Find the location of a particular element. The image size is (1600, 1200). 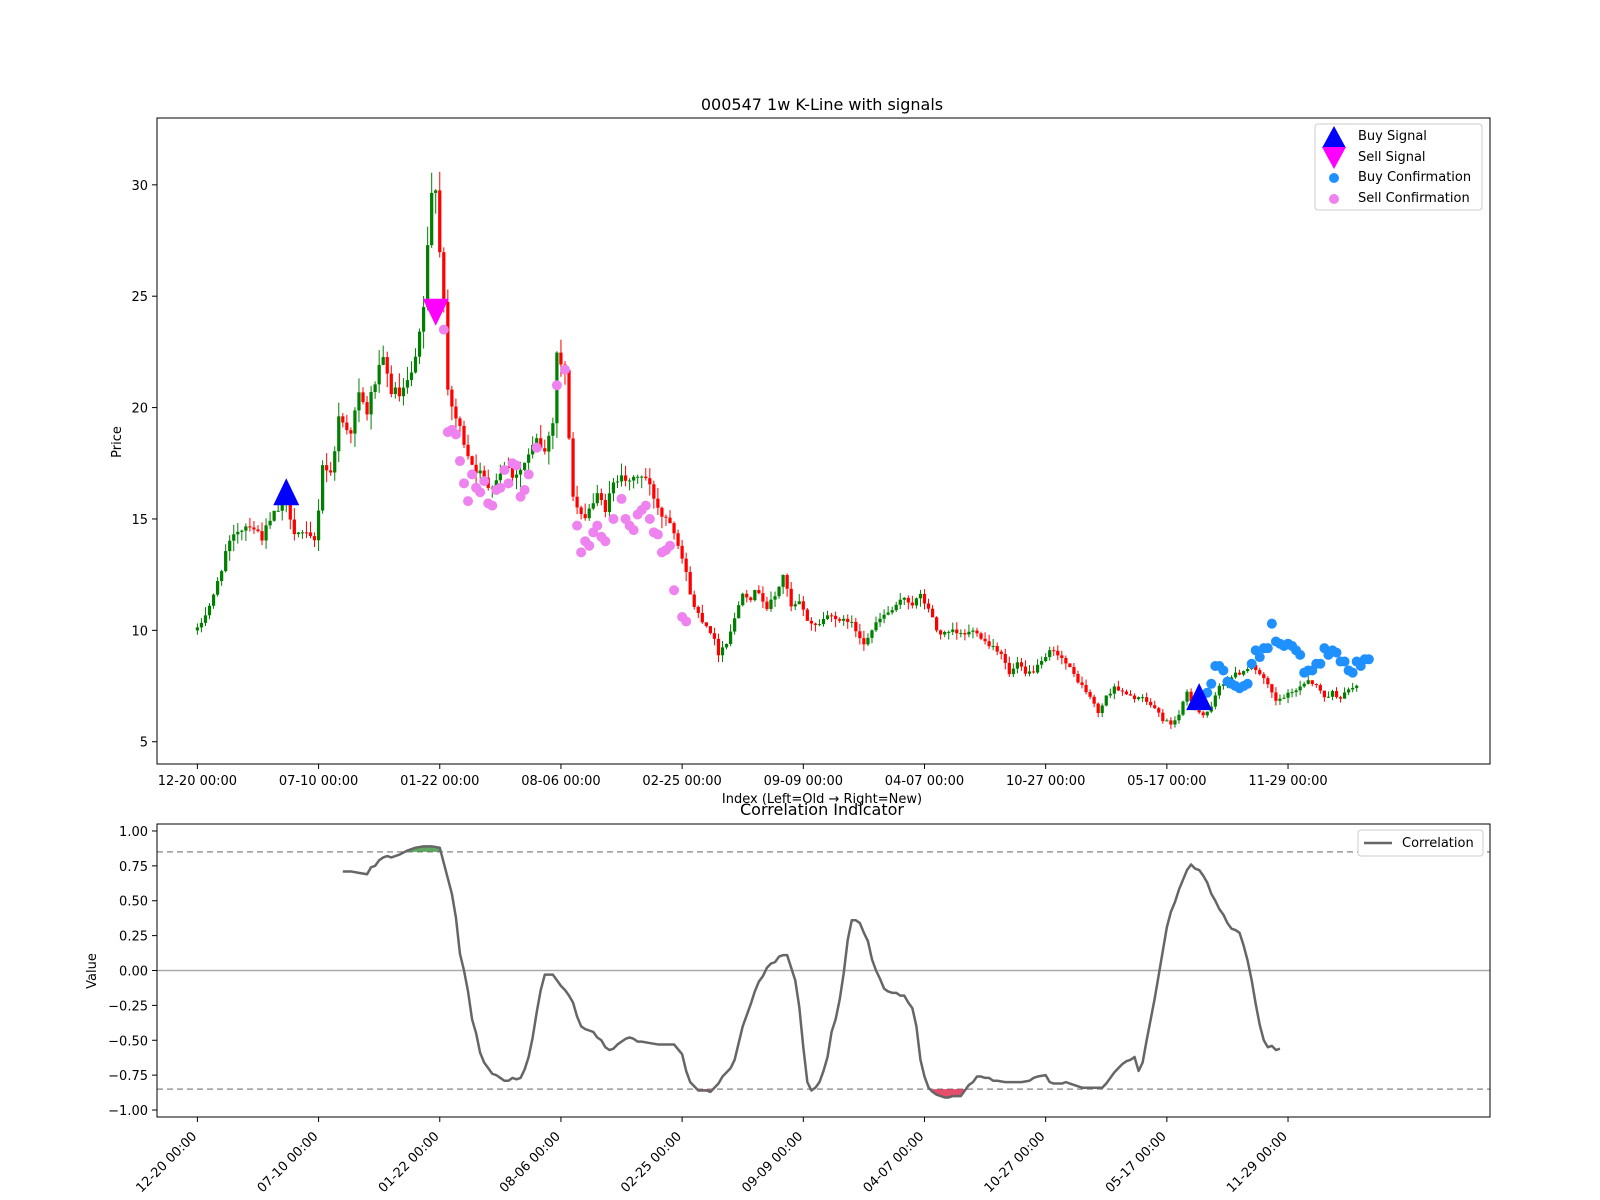

kline-y-tick-label: 10 is located at coordinates (139, 631).